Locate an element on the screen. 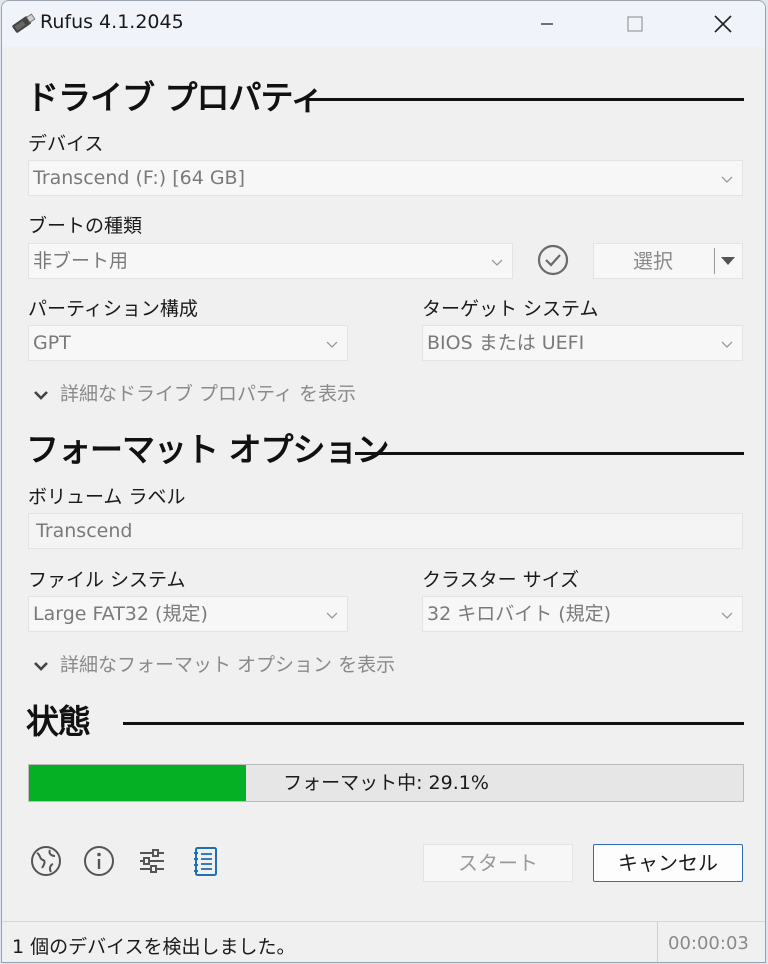  status-separator is located at coordinates (657, 942).